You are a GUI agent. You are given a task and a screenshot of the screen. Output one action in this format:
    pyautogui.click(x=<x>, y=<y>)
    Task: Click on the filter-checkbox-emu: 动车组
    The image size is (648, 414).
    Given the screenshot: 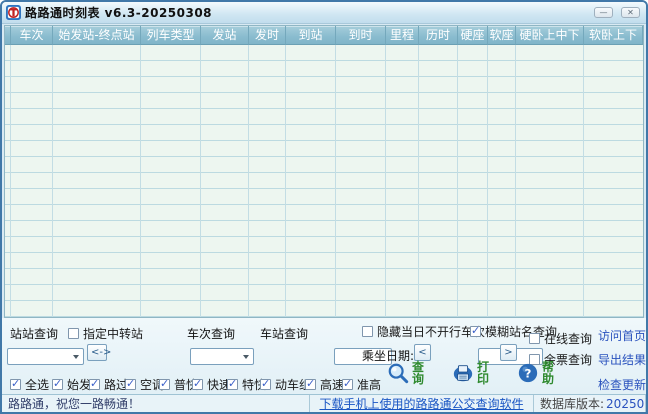 What is the action you would take?
    pyautogui.click(x=285, y=384)
    